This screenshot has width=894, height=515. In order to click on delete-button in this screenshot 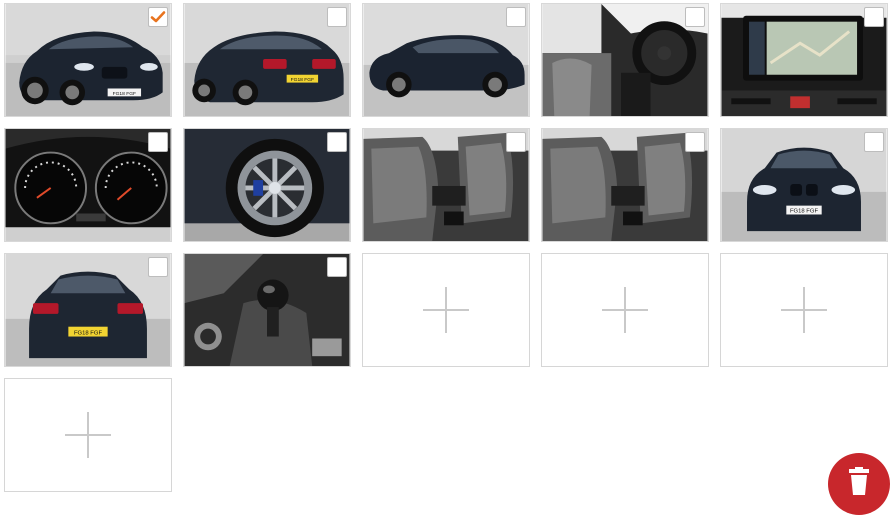, I will do `click(859, 484)`.